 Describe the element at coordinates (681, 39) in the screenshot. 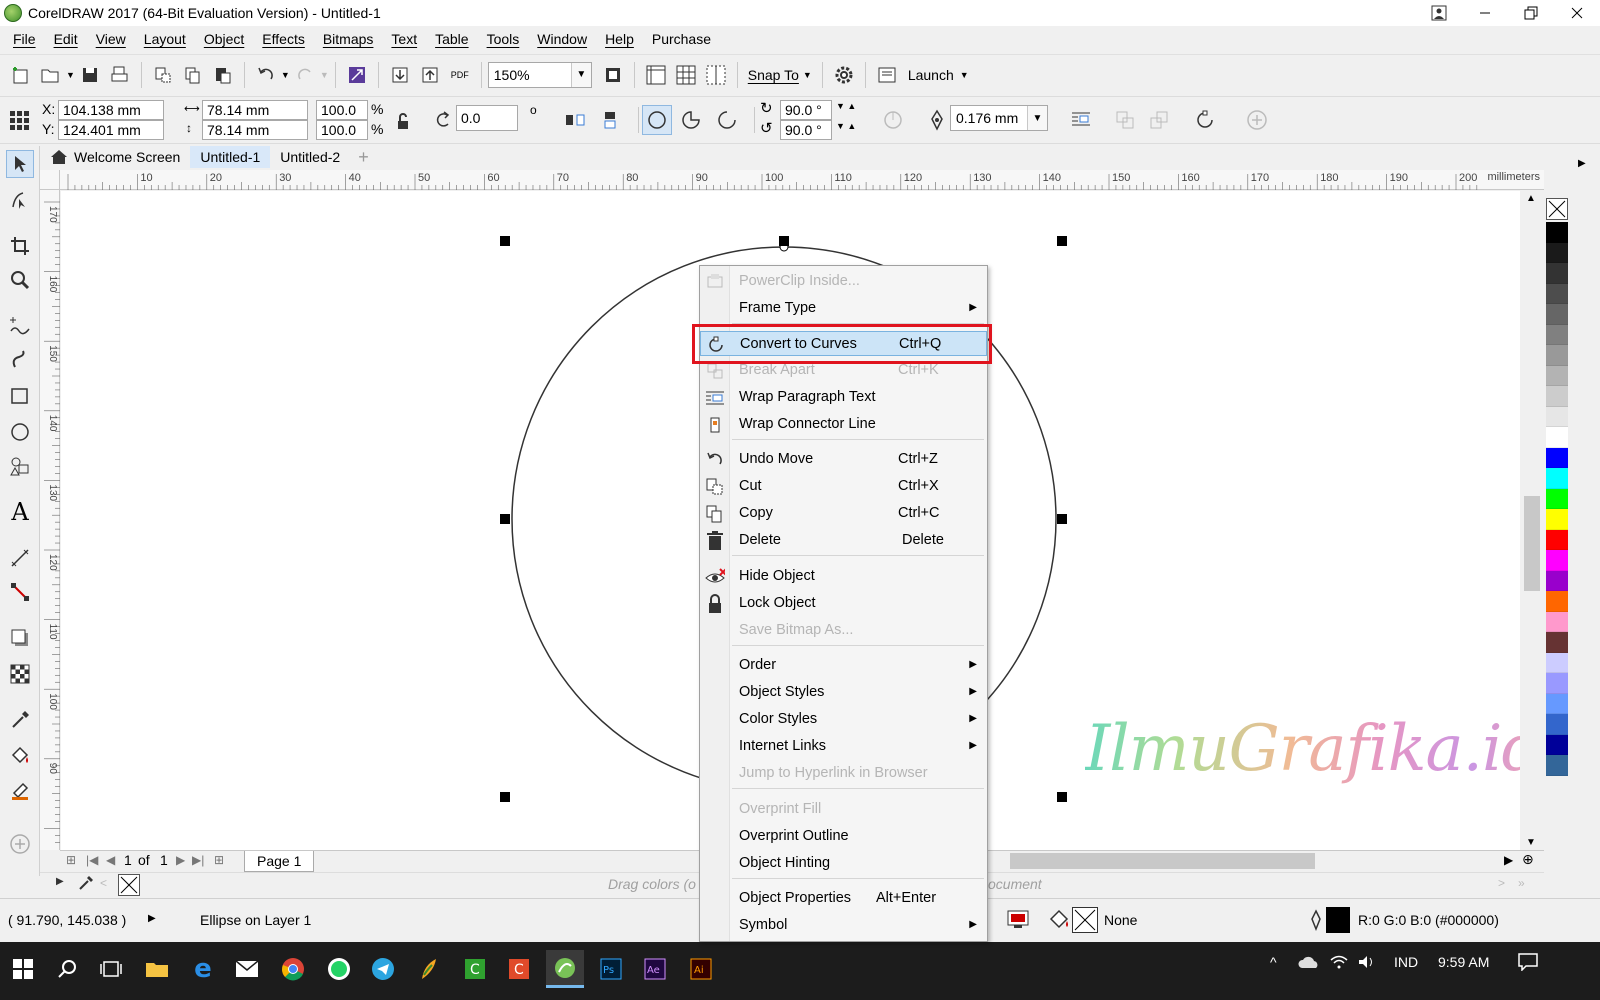

I see `menu-purchase: Purchase` at that location.